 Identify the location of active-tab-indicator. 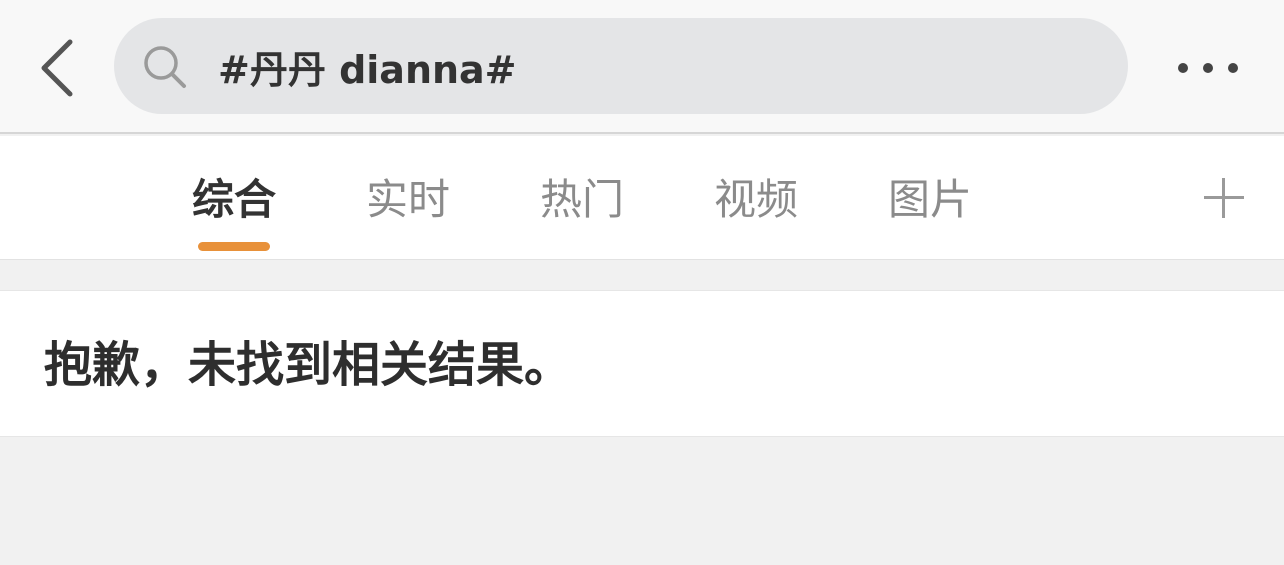
(234, 246).